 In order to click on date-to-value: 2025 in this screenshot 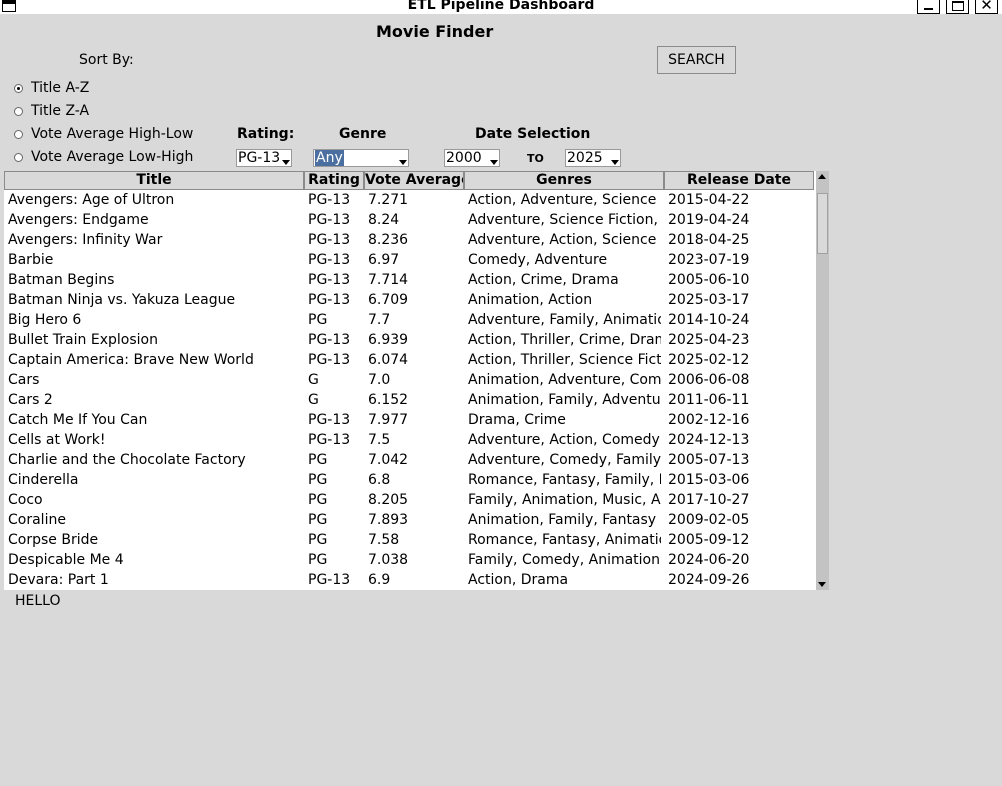, I will do `click(585, 158)`.